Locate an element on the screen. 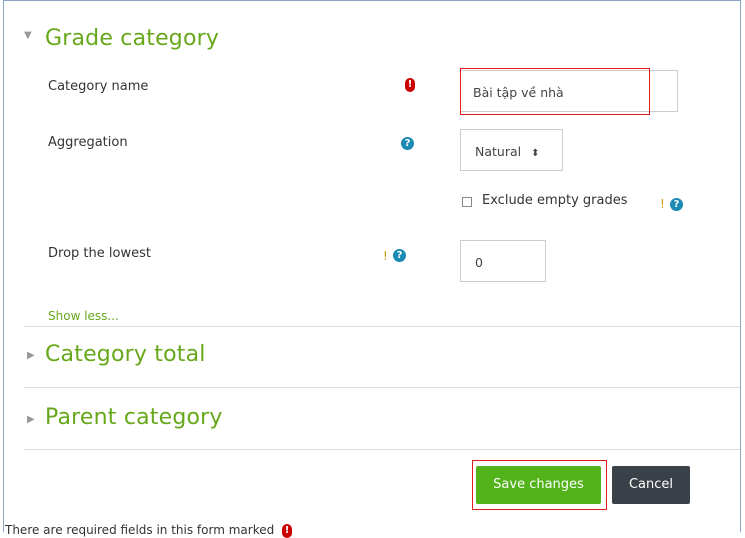  select-arrows-icon: ⬍ is located at coordinates (535, 153).